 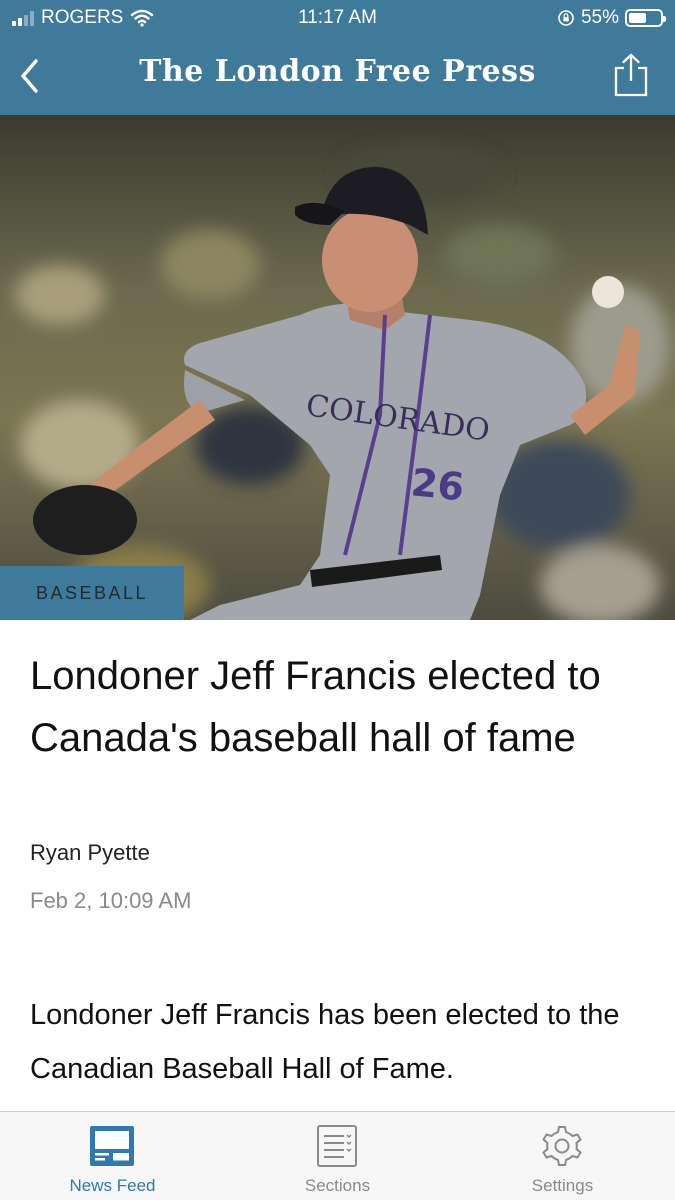 I want to click on battery-percent: 55%, so click(x=599, y=17).